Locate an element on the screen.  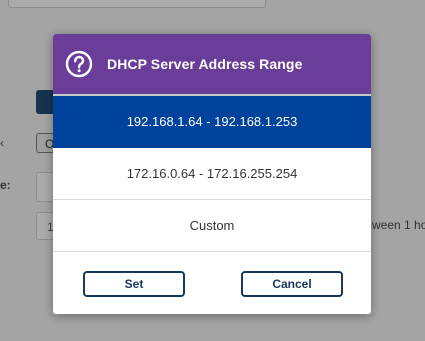
background-input is located at coordinates (137, 4).